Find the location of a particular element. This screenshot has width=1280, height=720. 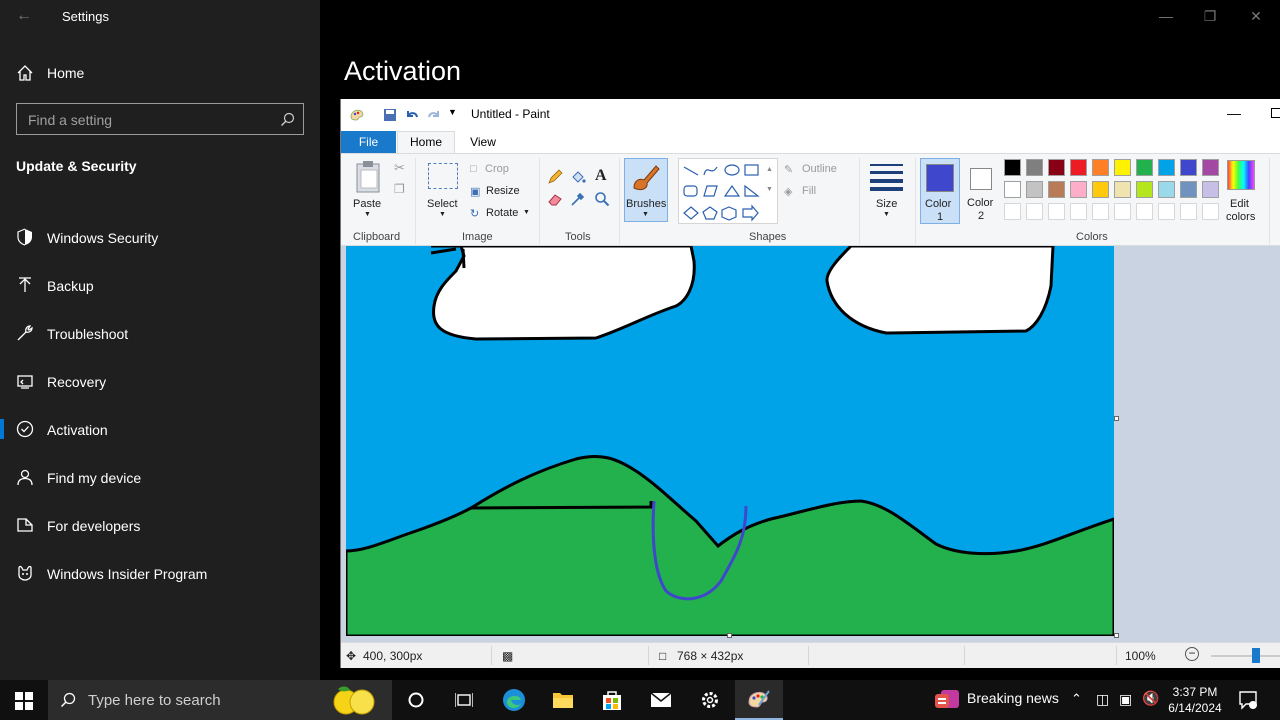

tab-view: View is located at coordinates (483, 142).